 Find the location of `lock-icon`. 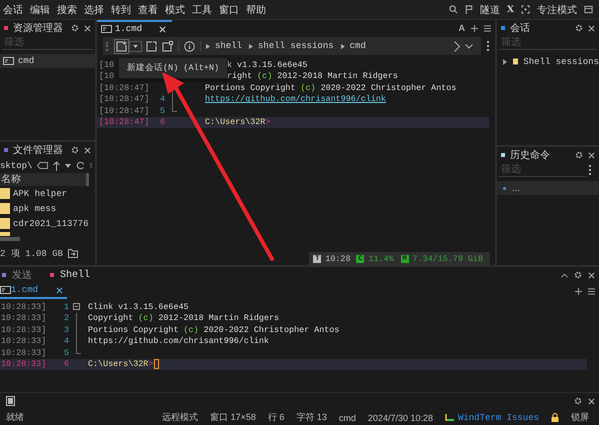

lock-icon is located at coordinates (555, 417).